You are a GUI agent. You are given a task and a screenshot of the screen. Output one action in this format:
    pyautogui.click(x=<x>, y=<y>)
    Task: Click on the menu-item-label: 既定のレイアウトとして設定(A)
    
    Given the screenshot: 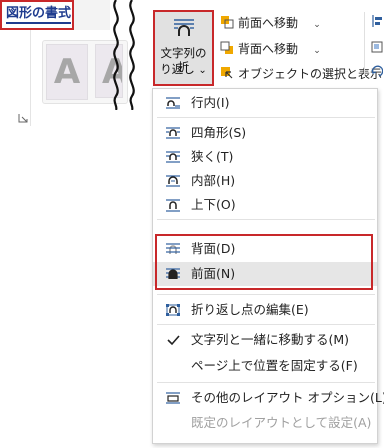 What is the action you would take?
    pyautogui.click(x=281, y=422)
    